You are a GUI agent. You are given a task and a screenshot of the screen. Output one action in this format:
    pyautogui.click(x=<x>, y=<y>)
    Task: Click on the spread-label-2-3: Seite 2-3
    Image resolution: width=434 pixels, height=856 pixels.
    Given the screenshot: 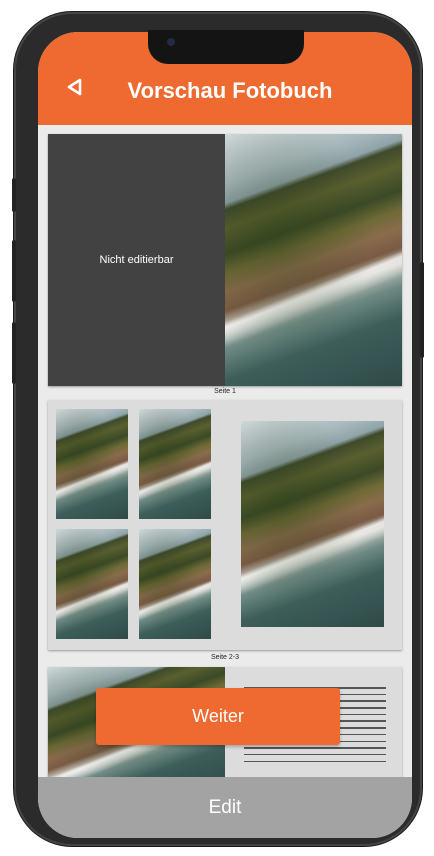 What is the action you would take?
    pyautogui.click(x=225, y=657)
    